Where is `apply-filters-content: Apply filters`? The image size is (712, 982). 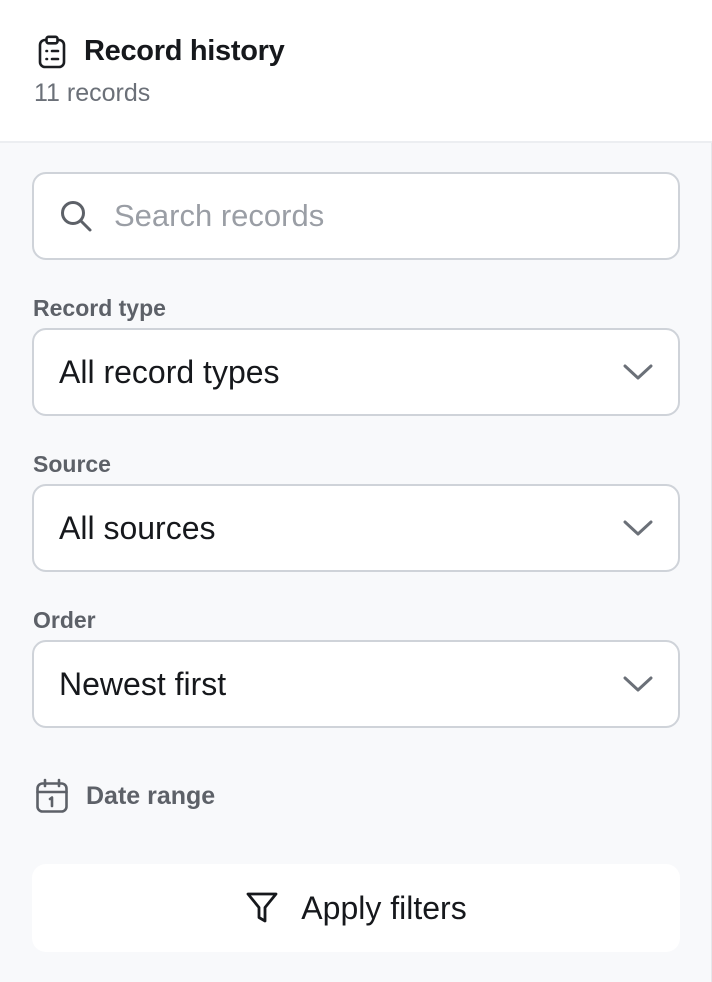 apply-filters-content: Apply filters is located at coordinates (356, 908).